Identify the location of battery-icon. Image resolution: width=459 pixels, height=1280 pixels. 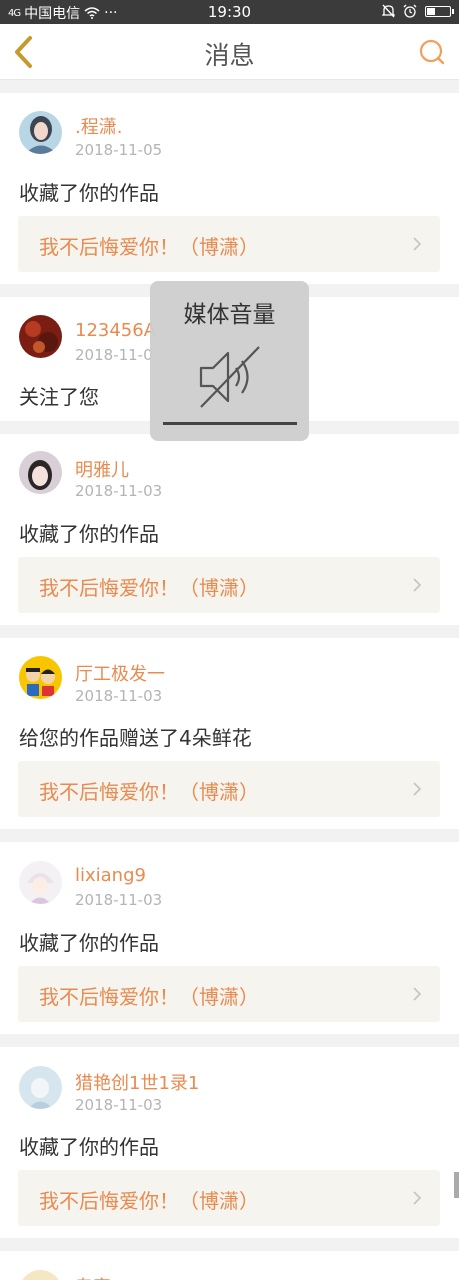
(439, 11).